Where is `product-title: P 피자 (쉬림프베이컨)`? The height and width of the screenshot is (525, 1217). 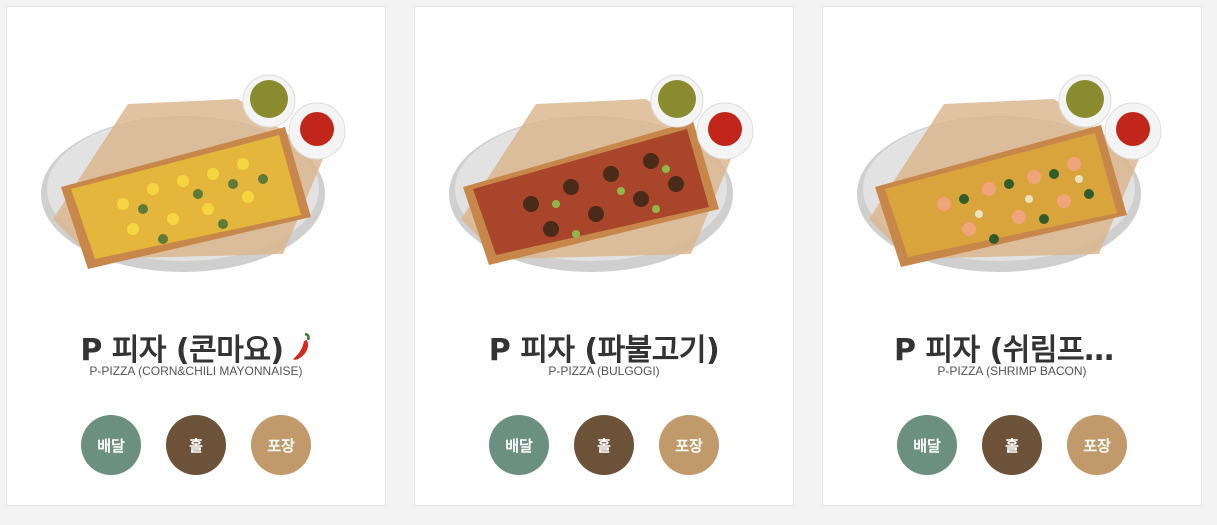 product-title: P 피자 (쉬림프베이컨) is located at coordinates (1012, 347).